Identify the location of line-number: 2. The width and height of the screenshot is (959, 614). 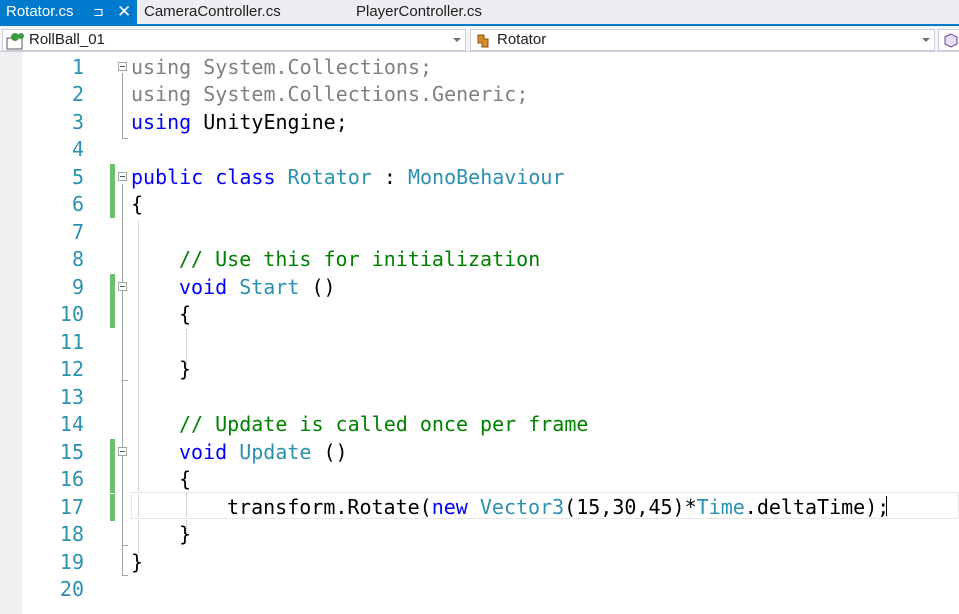
(77, 94).